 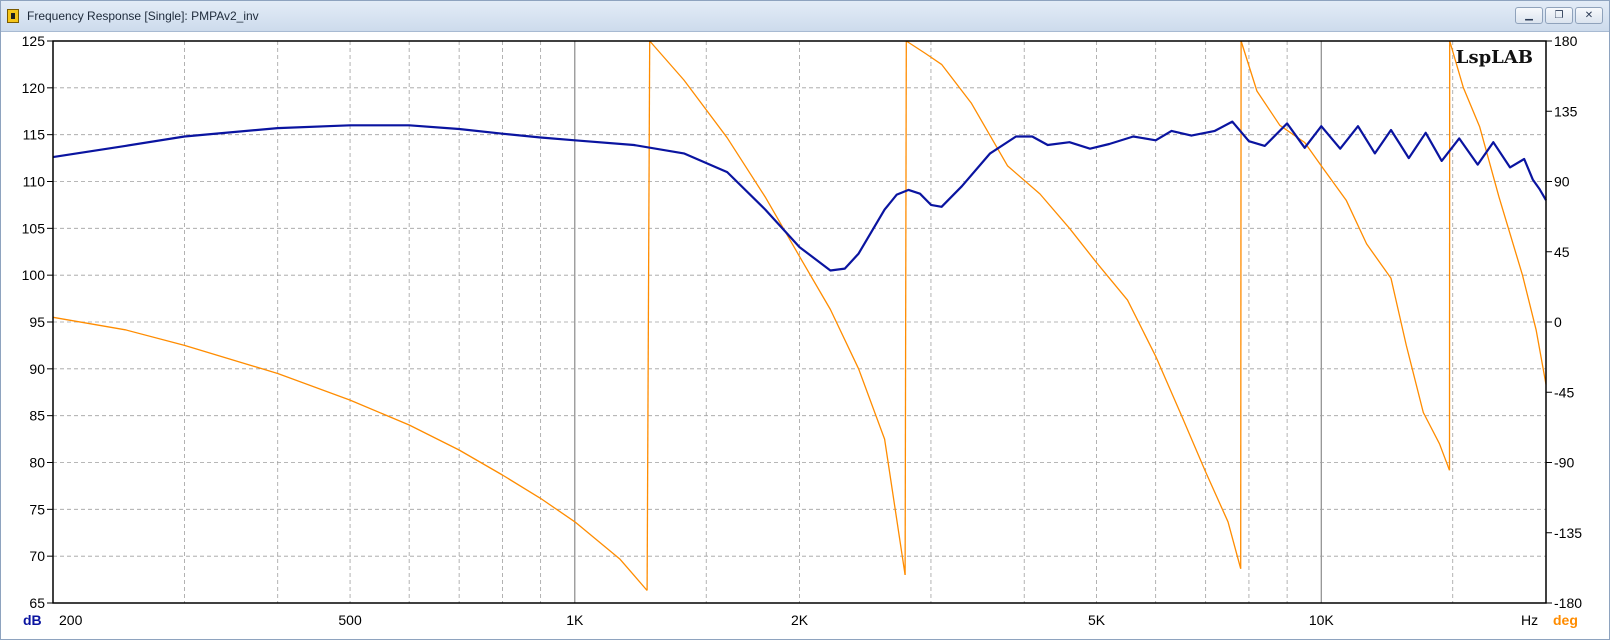 What do you see at coordinates (37, 556) in the screenshot?
I see `left-tick-label: 70` at bounding box center [37, 556].